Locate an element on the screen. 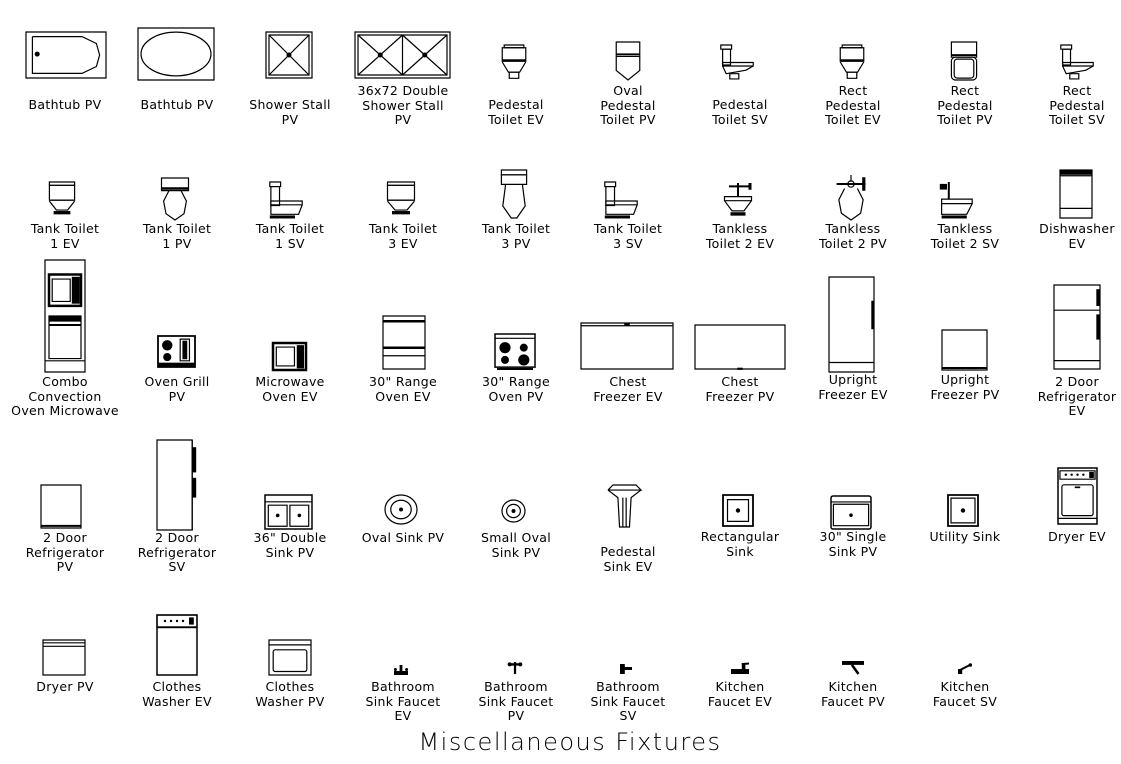 The height and width of the screenshot is (764, 1121). oval-sink-pv-symbol is located at coordinates (401, 509).